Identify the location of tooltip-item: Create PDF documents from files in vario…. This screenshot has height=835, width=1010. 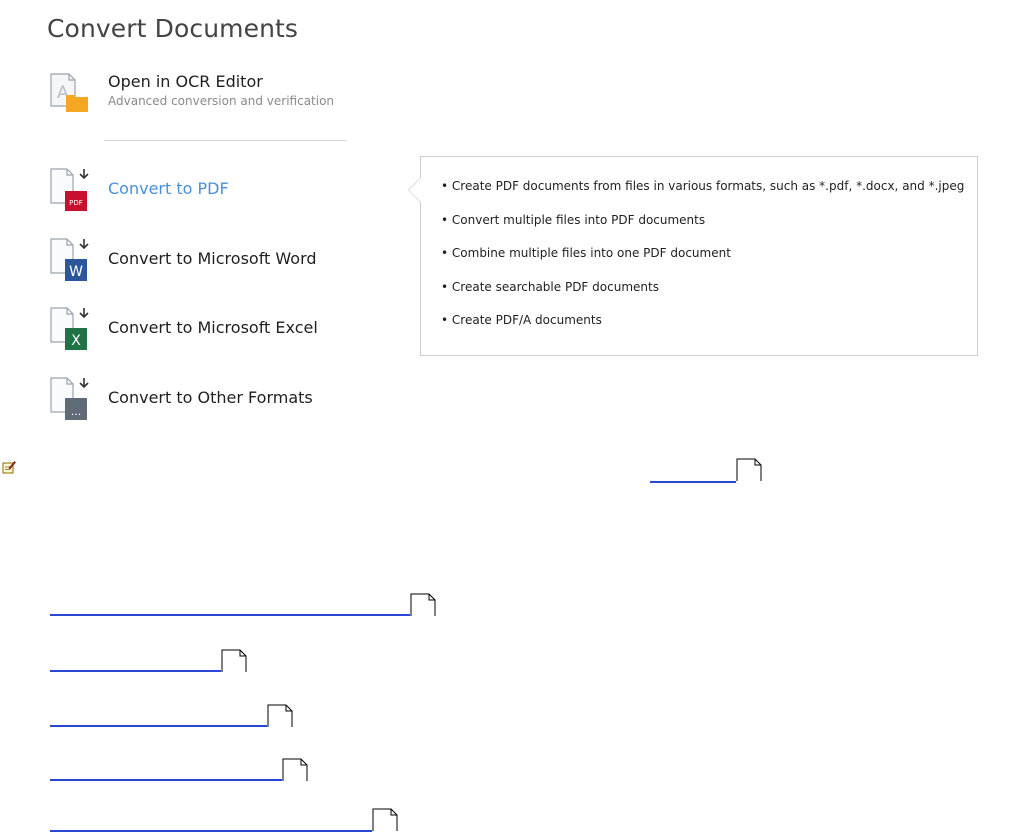
(702, 186).